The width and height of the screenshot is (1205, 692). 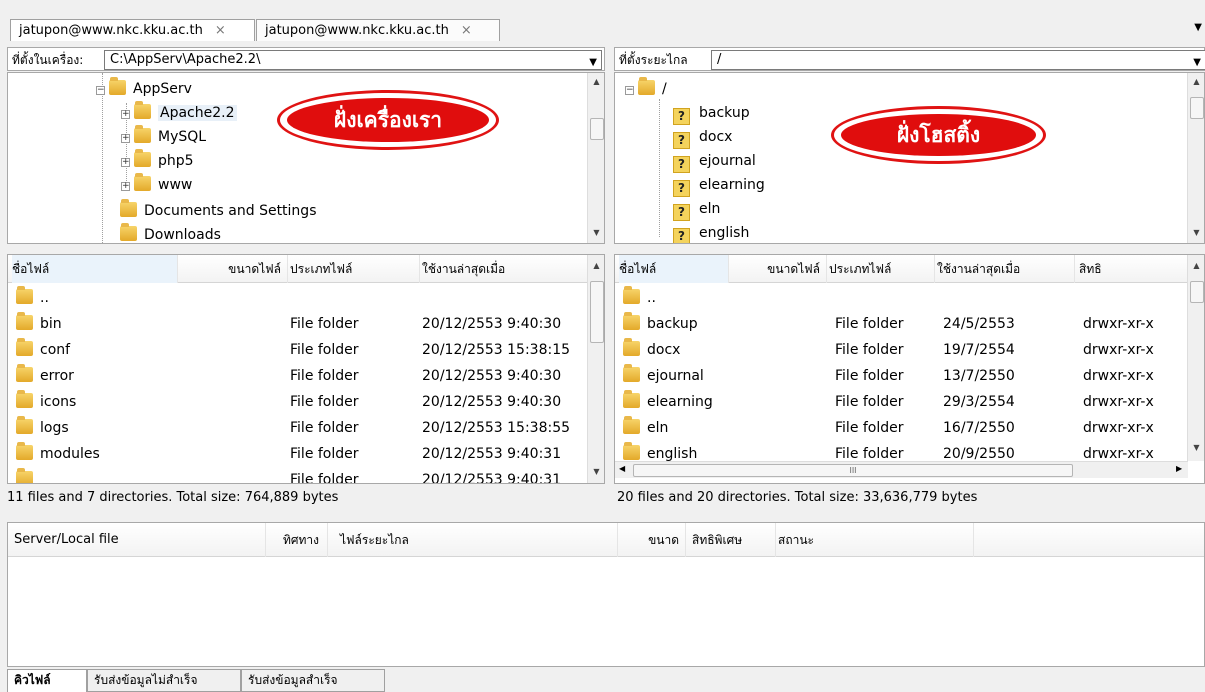 I want to click on tree-item-elearning: ? elearning, so click(x=719, y=185).